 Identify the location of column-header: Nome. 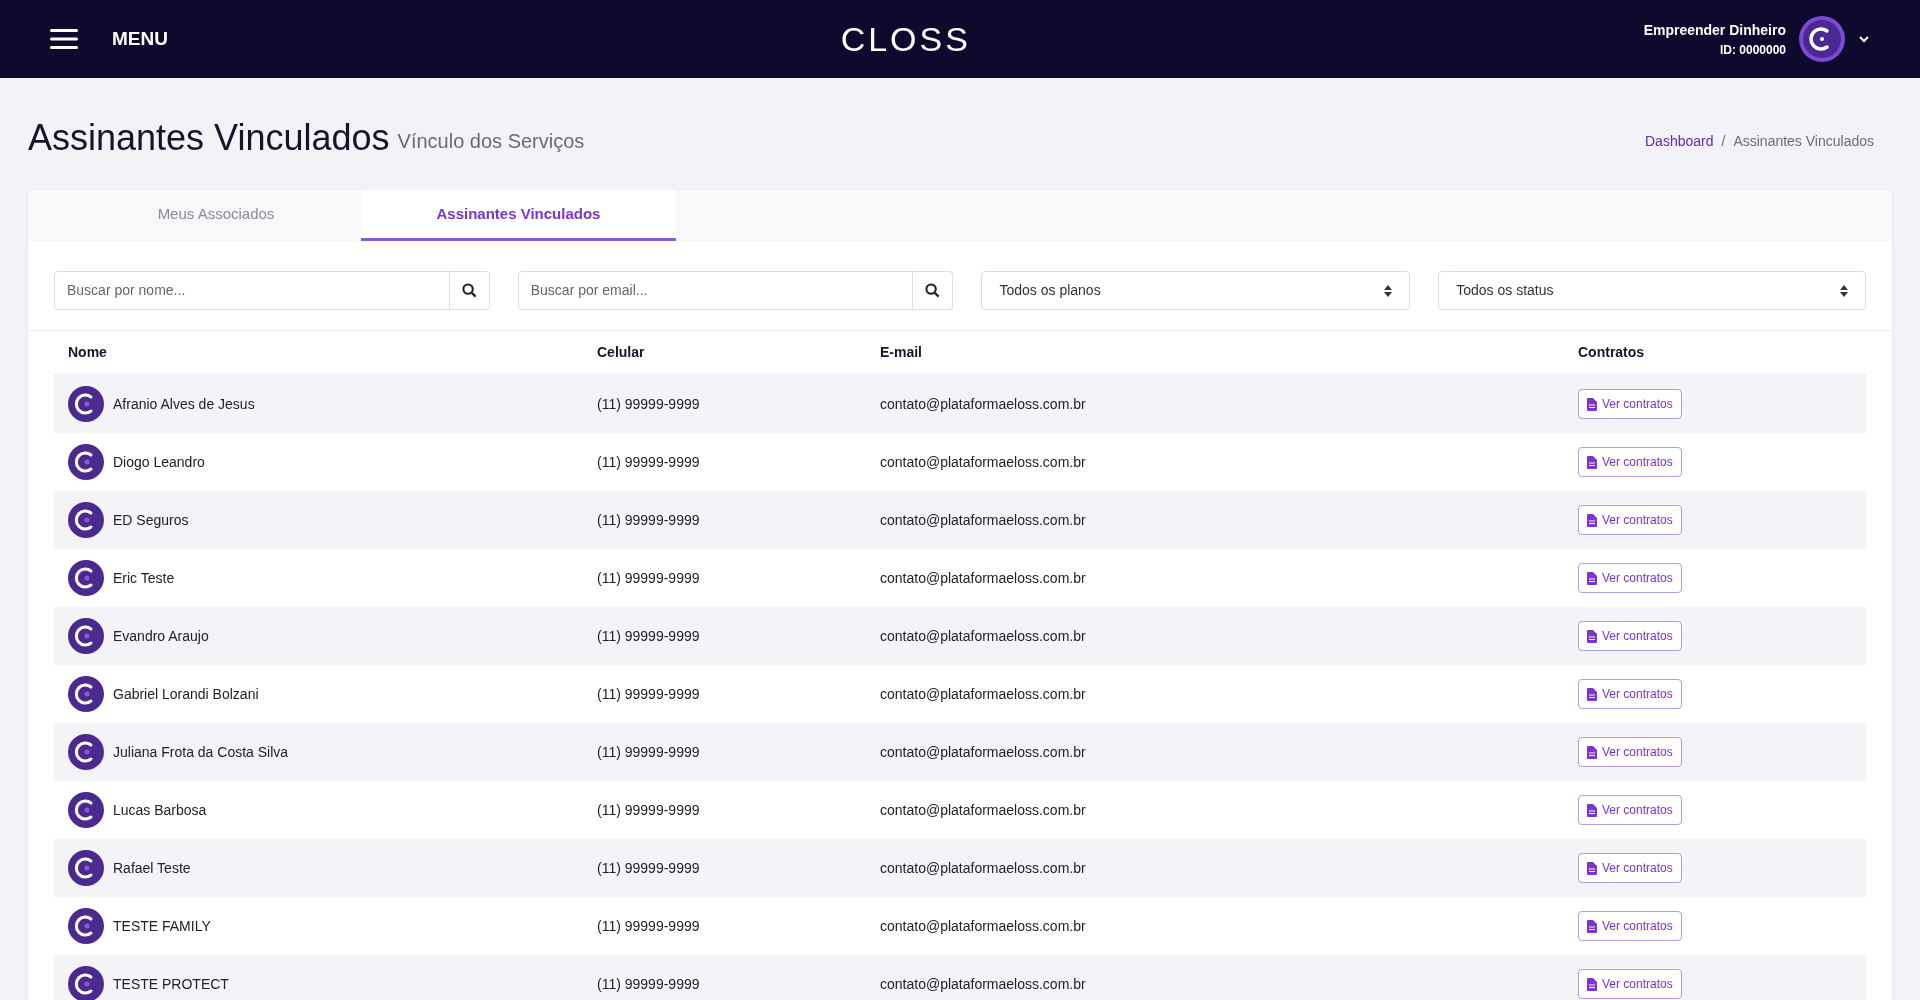
(87, 352).